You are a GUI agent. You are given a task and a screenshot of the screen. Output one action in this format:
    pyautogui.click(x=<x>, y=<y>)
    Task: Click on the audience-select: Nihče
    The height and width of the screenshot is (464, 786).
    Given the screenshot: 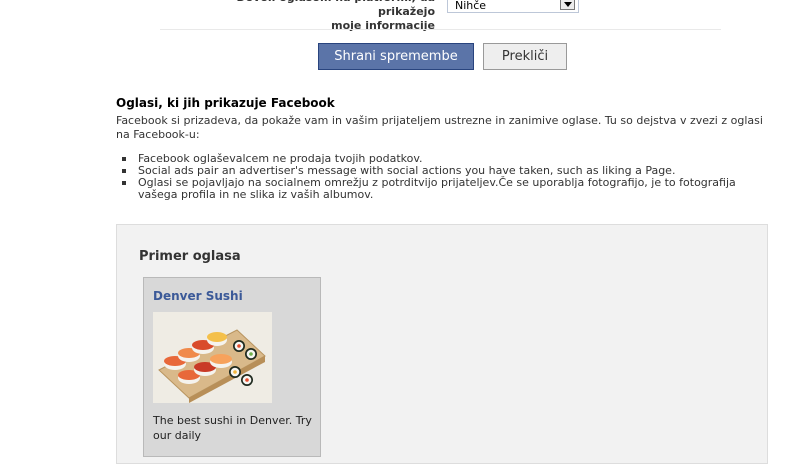 What is the action you would take?
    pyautogui.click(x=513, y=6)
    